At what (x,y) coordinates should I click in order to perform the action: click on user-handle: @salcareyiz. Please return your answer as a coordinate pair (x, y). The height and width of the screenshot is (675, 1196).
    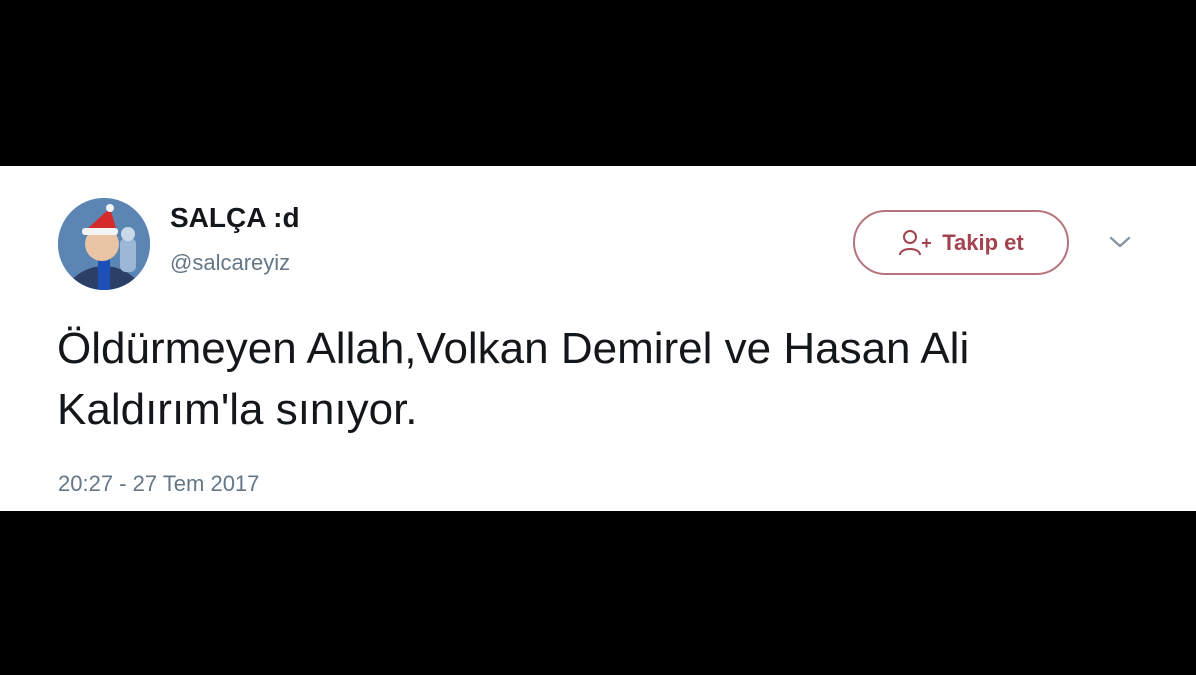
    Looking at the image, I should click on (230, 263).